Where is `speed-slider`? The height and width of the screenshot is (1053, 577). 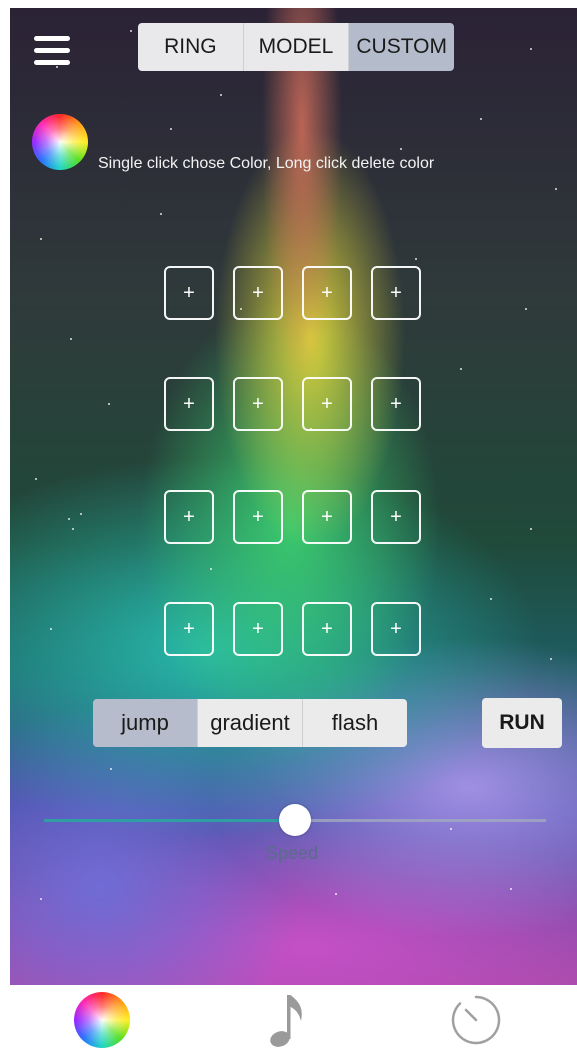
speed-slider is located at coordinates (295, 820).